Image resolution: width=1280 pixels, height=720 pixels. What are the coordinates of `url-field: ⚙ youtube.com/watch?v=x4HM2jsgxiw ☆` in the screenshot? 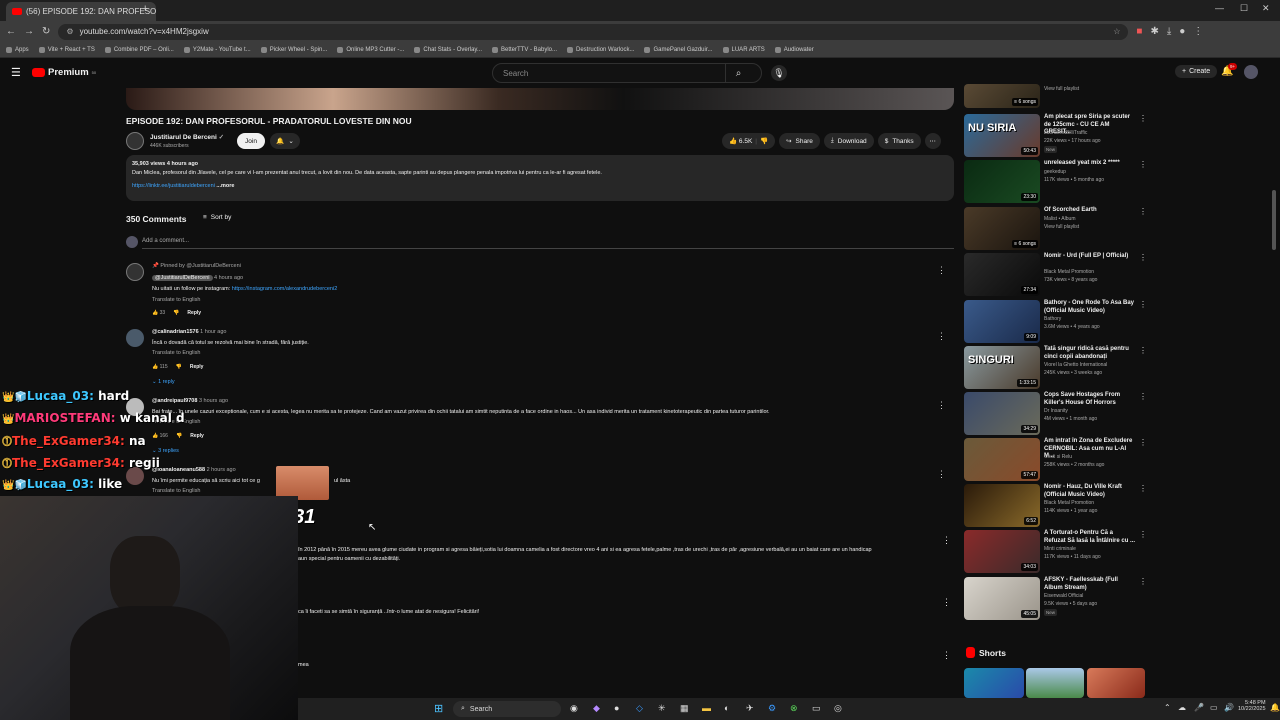 It's located at (593, 31).